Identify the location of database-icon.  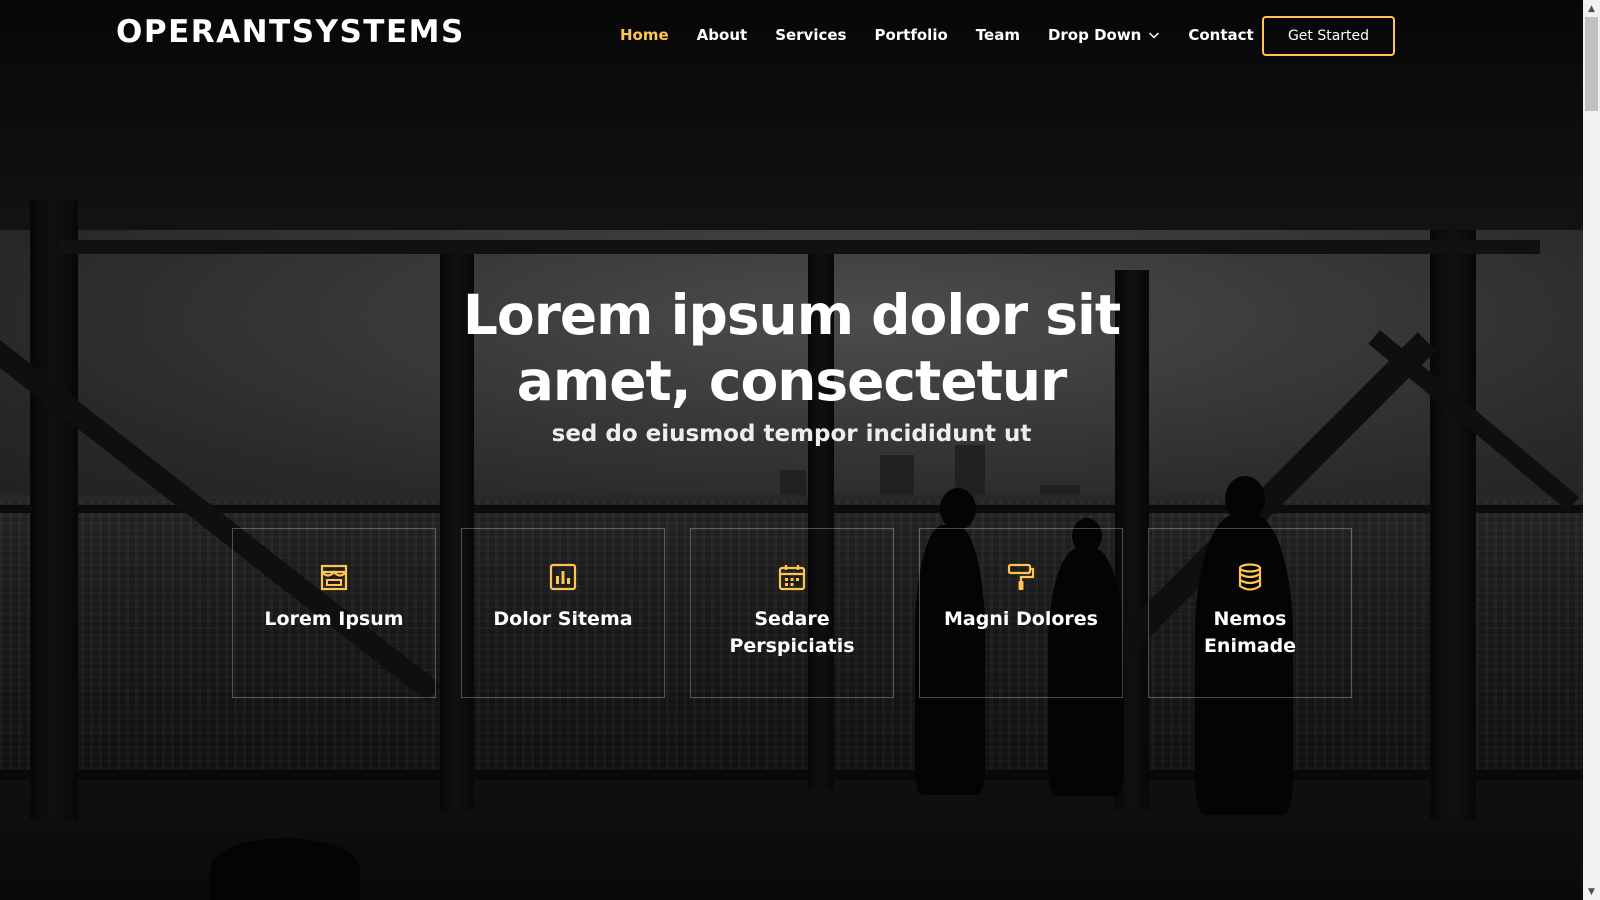
(1250, 577).